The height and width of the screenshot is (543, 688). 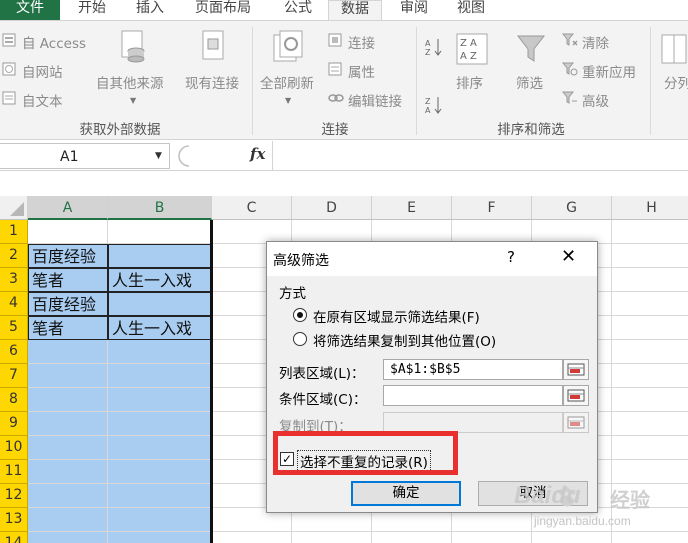 I want to click on from-text-button: 自文本, so click(x=42, y=100).